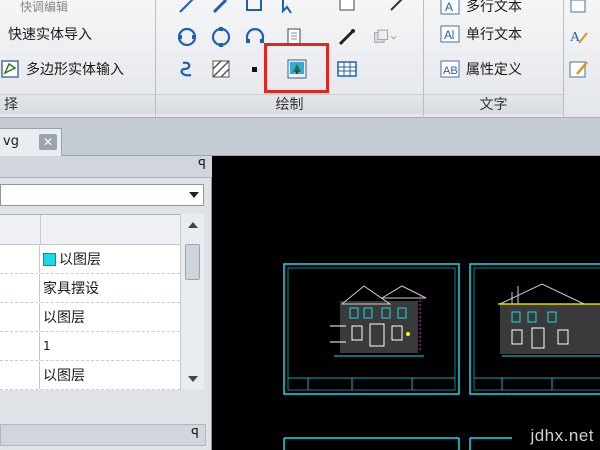 Image resolution: width=600 pixels, height=450 pixels. I want to click on ribbon-group-select: 快调编辑 快速实体导入 多边形实体输入 择, so click(78, 59).